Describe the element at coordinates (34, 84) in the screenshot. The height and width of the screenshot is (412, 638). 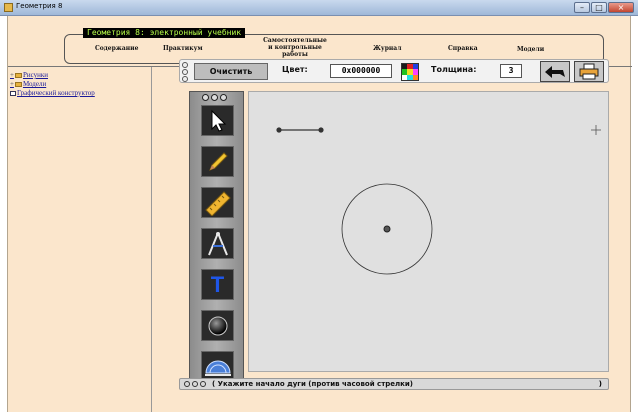
I see `sidebar-item-label: Модели` at that location.